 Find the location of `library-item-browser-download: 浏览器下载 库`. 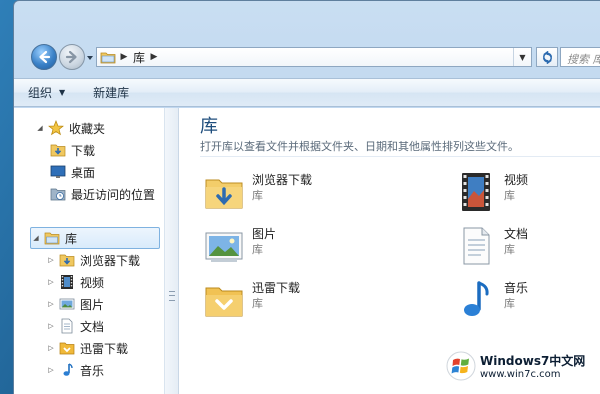

library-item-browser-download: 浏览器下载 库 is located at coordinates (257, 192).